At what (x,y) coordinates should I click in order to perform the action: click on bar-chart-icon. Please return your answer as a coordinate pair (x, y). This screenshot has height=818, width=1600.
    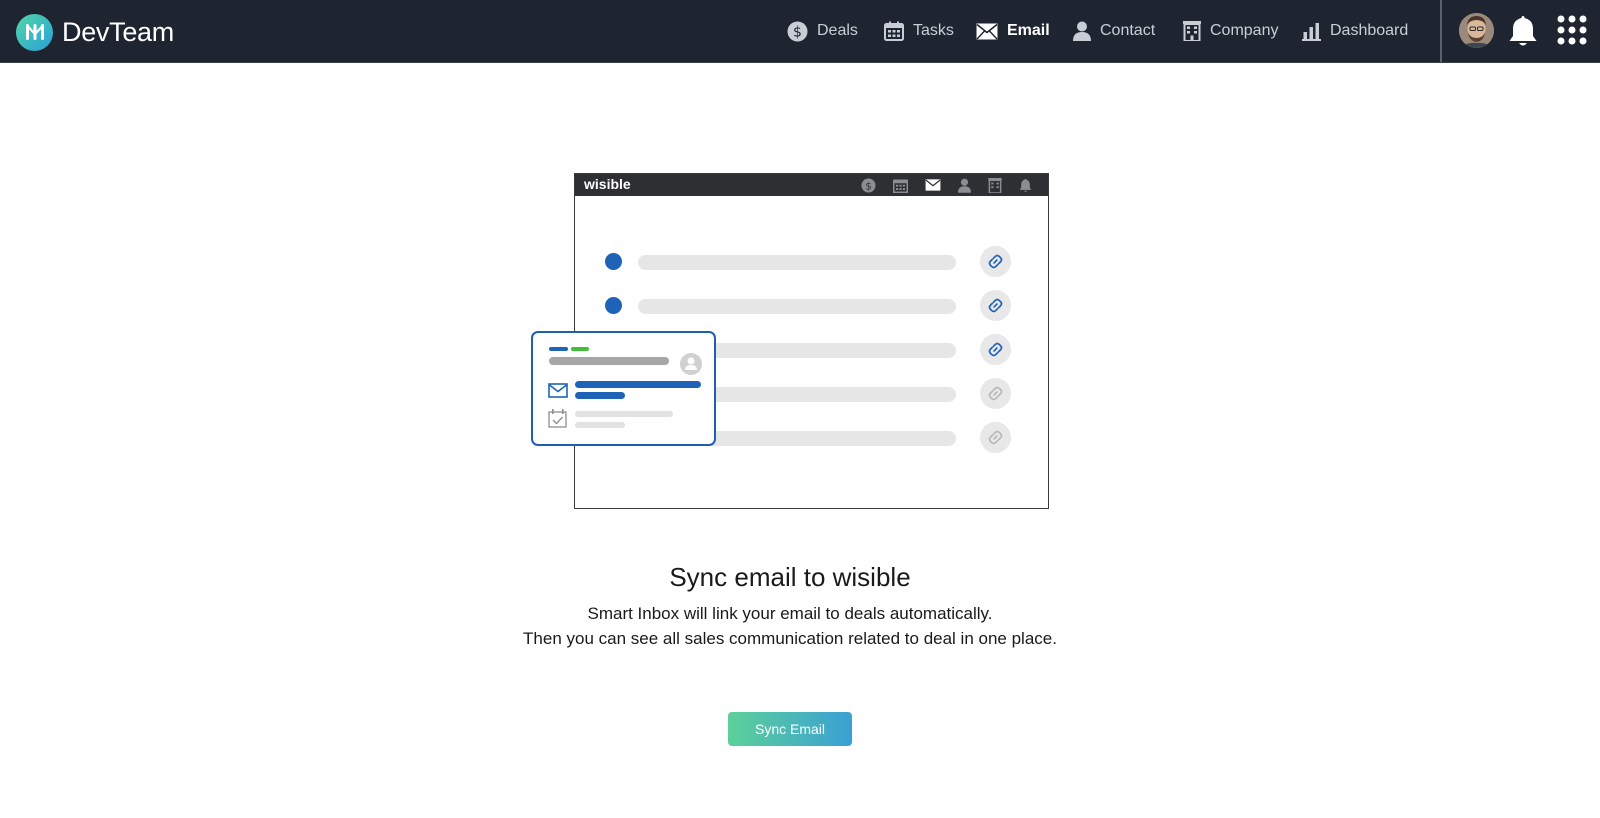
    Looking at the image, I should click on (1311, 31).